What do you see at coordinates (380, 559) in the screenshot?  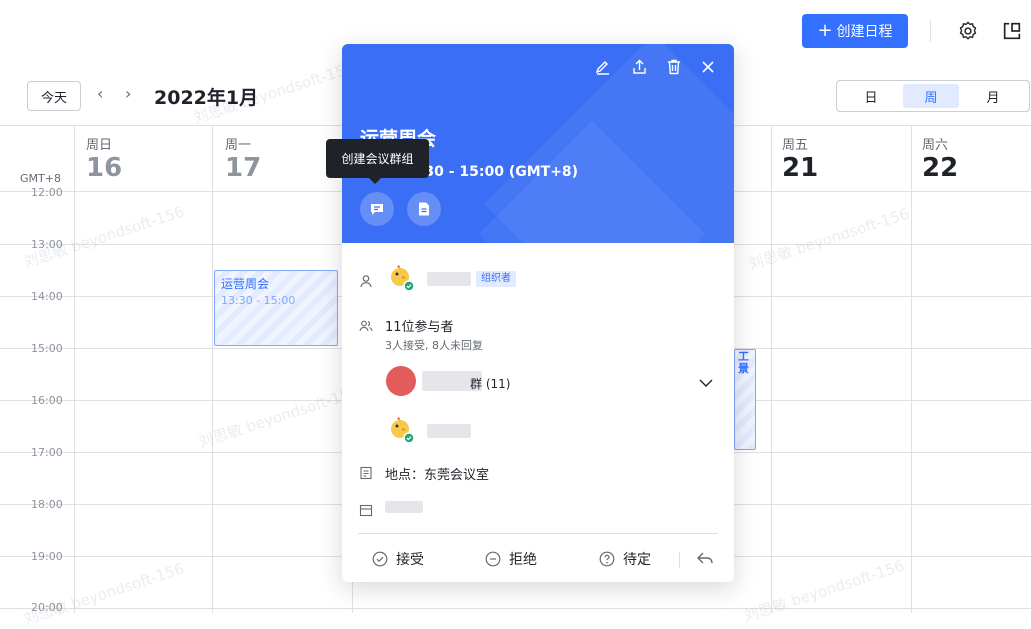 I see `check-circle-icon` at bounding box center [380, 559].